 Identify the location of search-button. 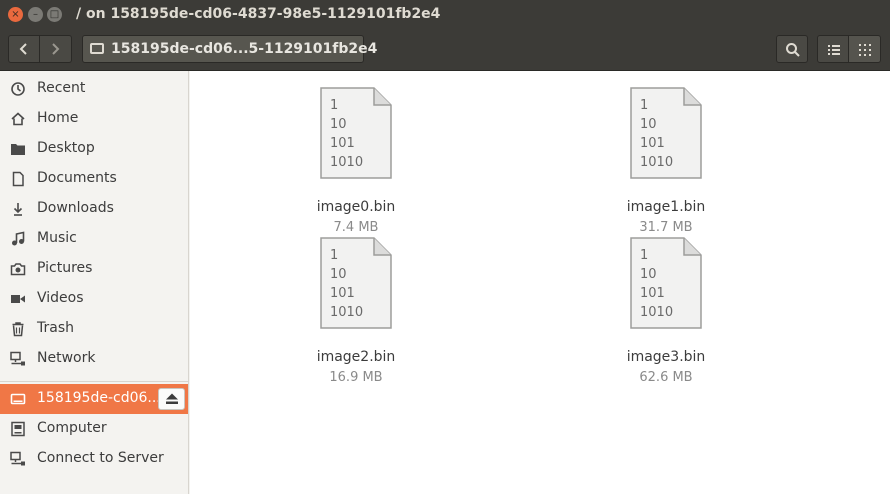
(792, 49).